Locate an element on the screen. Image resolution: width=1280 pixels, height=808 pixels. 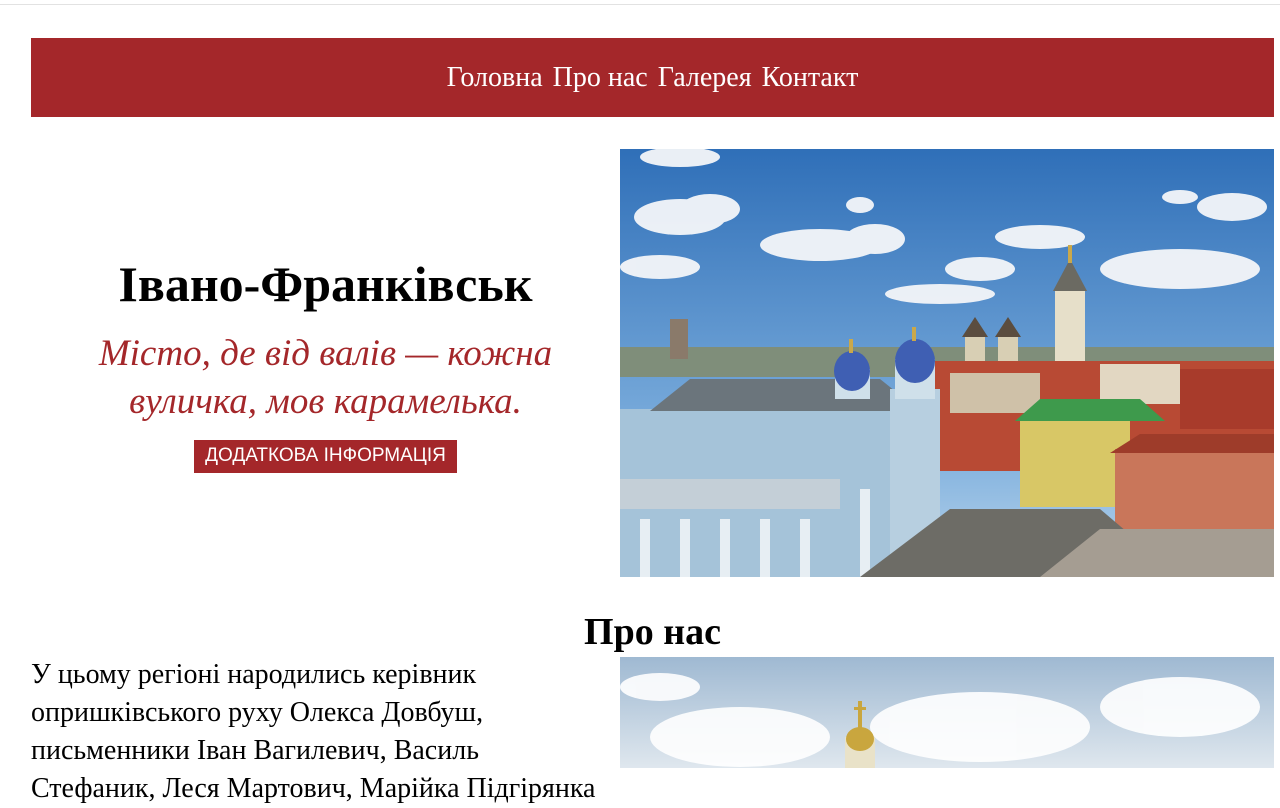
about-heading: Про нас is located at coordinates (652, 632).